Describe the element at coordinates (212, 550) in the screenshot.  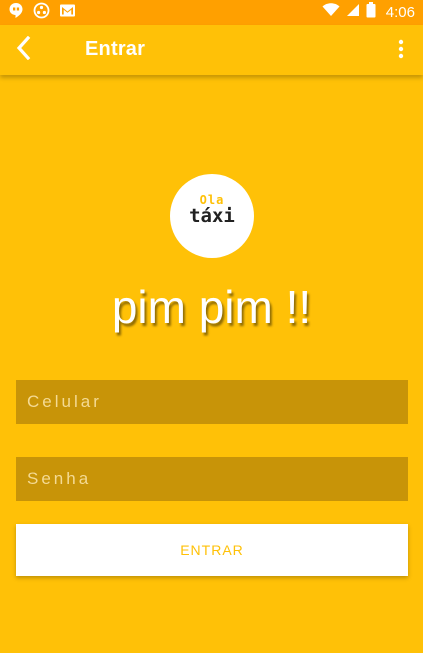
I see `login-button: ENTRAR` at that location.